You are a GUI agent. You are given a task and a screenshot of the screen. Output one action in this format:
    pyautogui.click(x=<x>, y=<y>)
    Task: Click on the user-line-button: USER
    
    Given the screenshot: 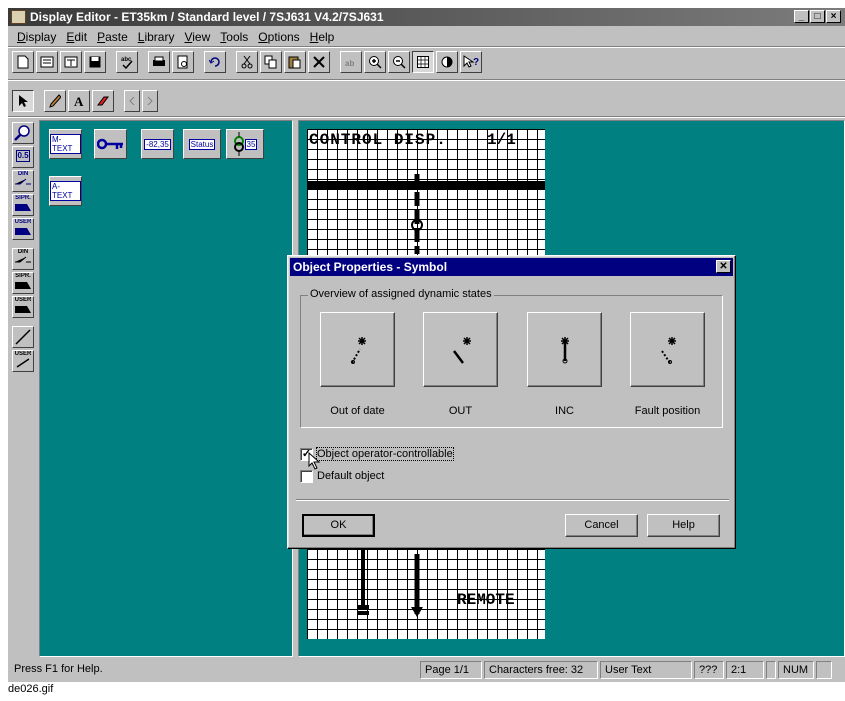 What is the action you would take?
    pyautogui.click(x=23, y=361)
    